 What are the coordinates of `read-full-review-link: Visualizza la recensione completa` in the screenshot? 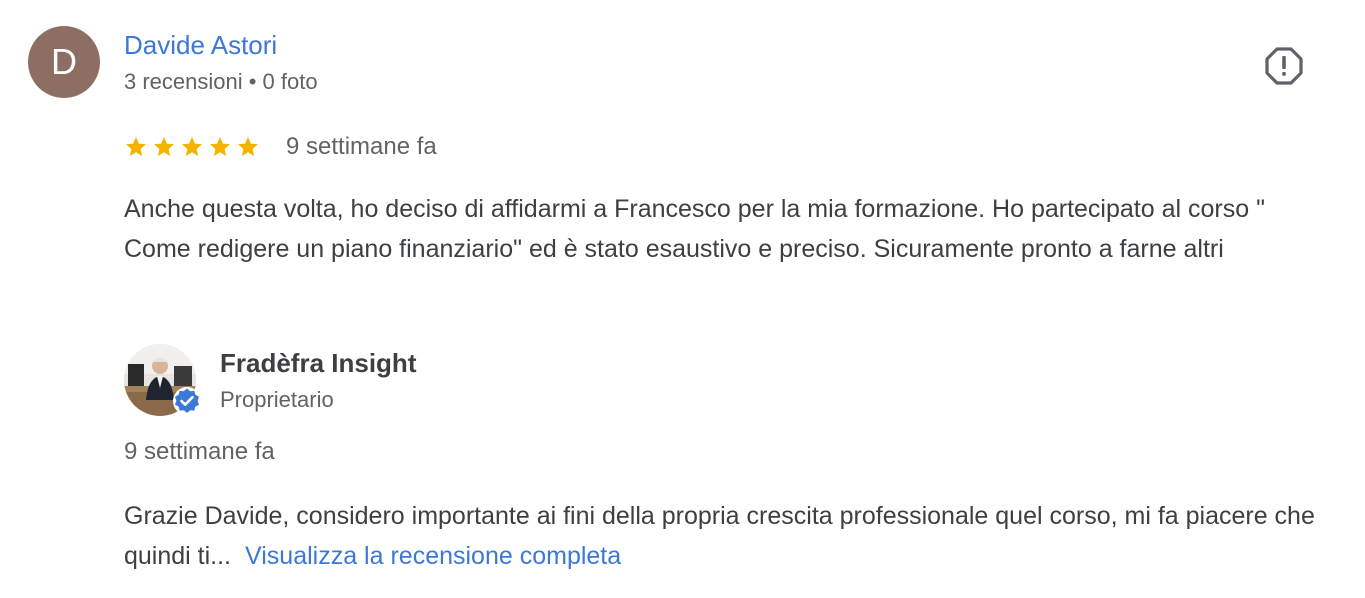 It's located at (433, 556).